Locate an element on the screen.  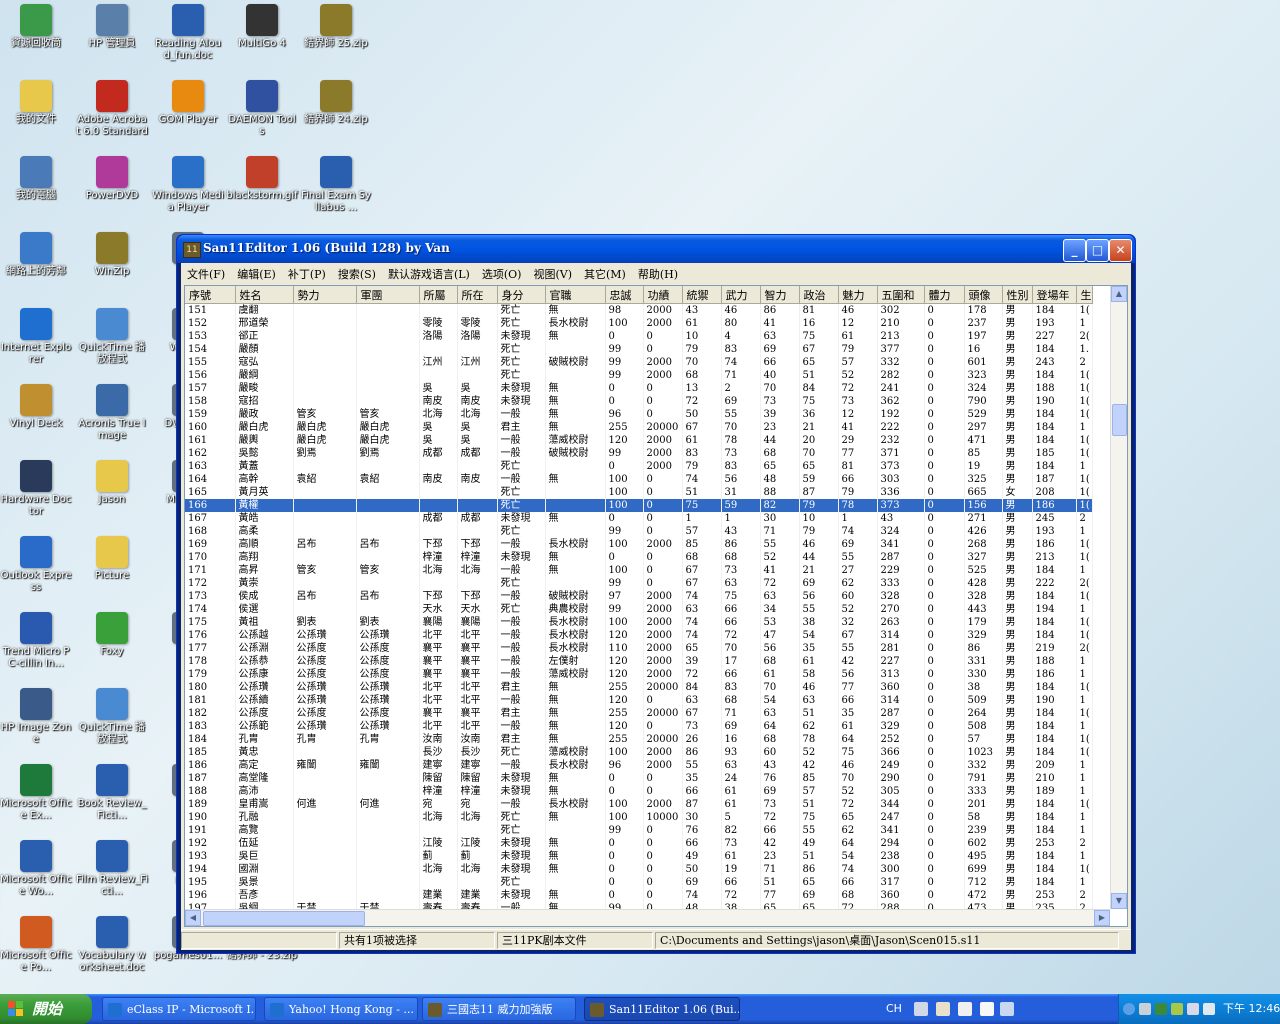
desktop-icon: 結界師 24.zip is located at coordinates (336, 103).